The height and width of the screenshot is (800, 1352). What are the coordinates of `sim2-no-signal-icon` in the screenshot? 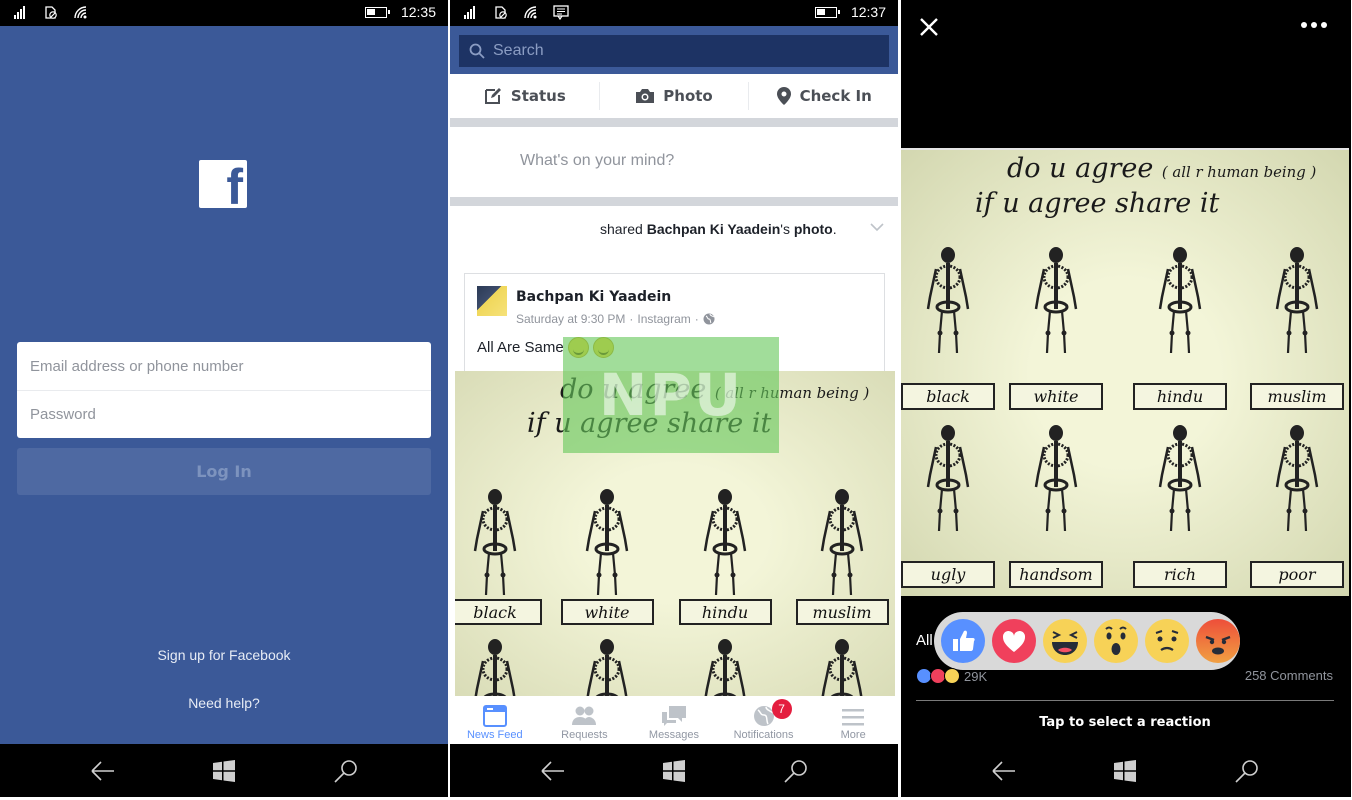 It's located at (51, 12).